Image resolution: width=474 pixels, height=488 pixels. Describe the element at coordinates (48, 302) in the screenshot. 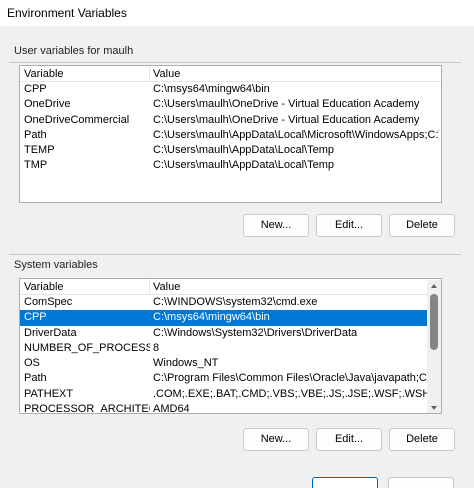

I see `variable-name-cell: ComSpec` at that location.